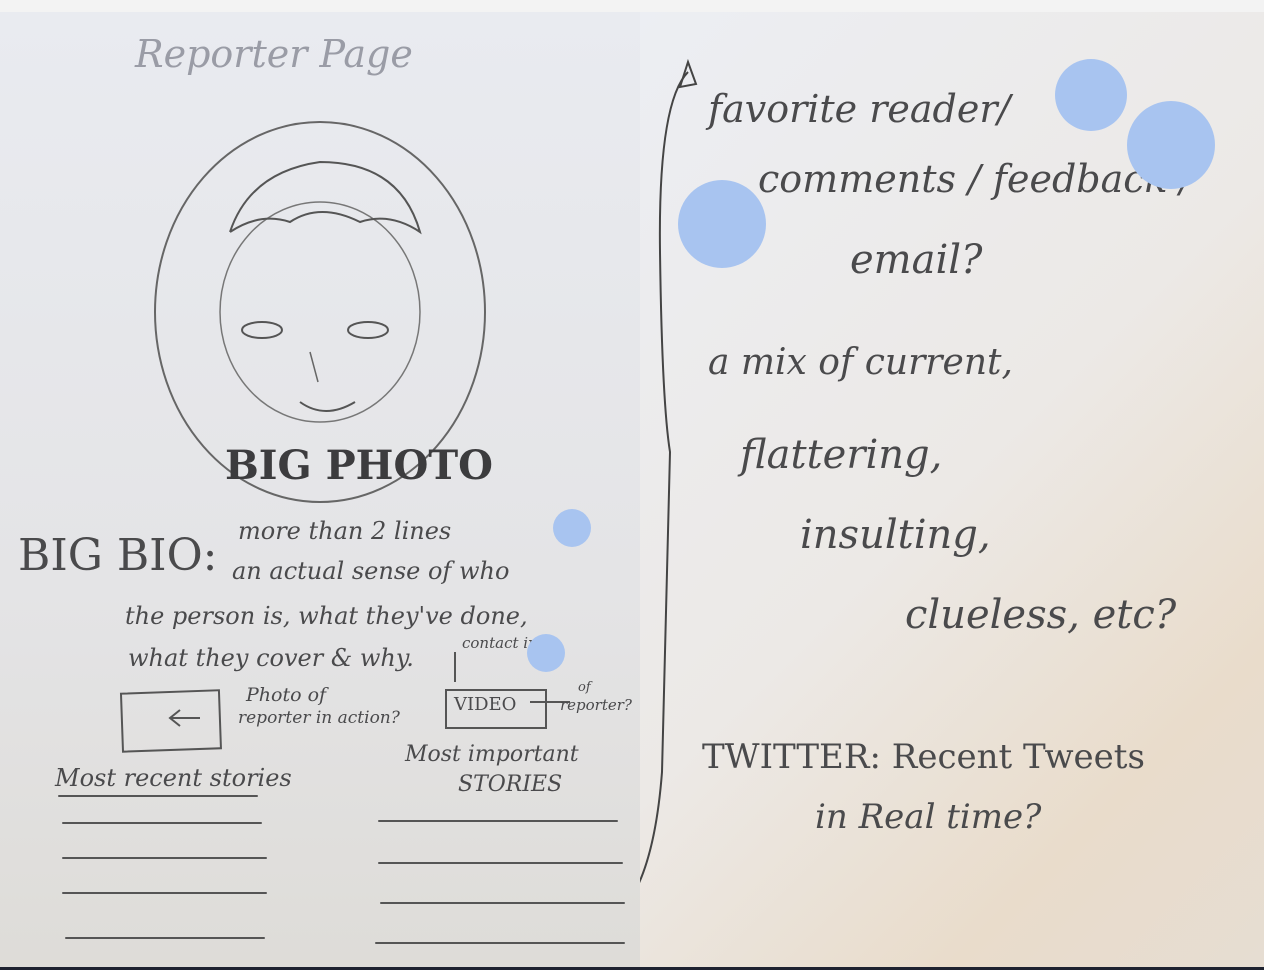  Describe the element at coordinates (860, 362) in the screenshot. I see `mix-line-1: a mix of current,` at that location.